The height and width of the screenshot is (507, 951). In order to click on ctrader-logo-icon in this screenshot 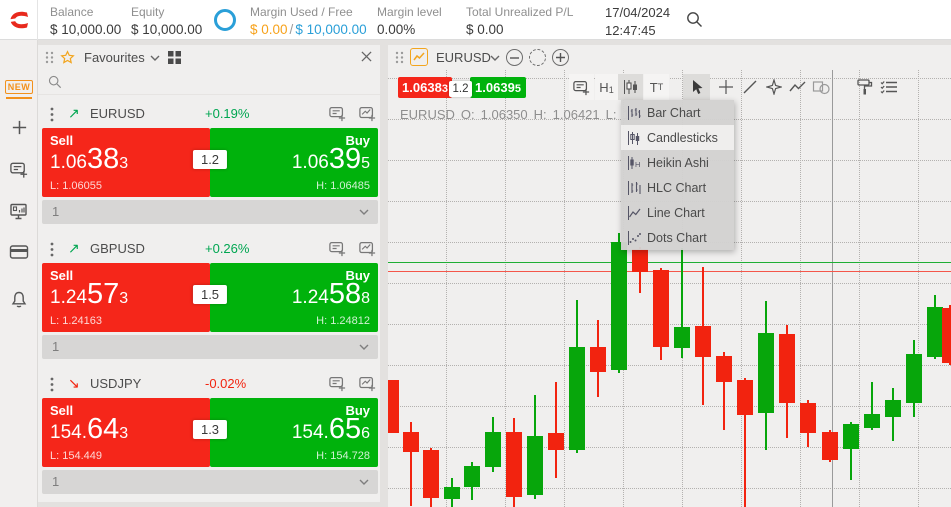, I will do `click(17, 20)`.